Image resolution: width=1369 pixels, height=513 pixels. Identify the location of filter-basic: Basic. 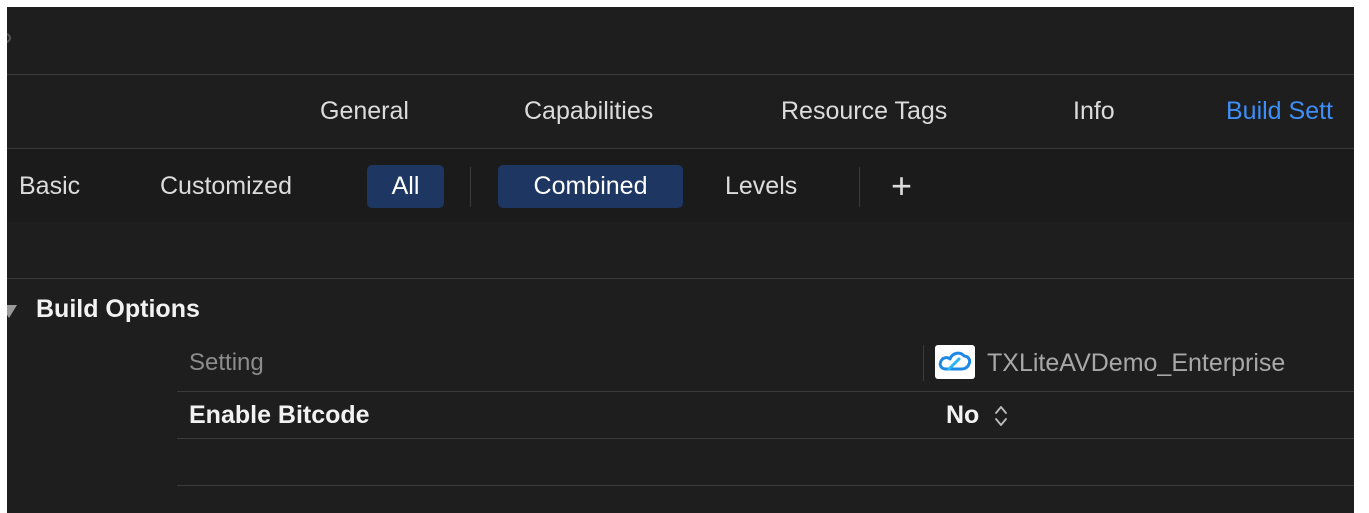
(49, 186).